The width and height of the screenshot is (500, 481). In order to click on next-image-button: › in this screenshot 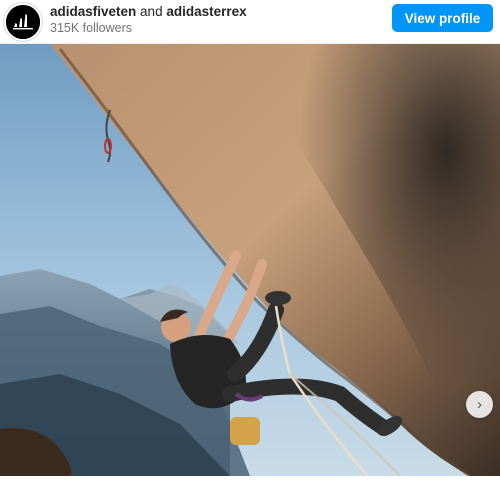, I will do `click(479, 404)`.